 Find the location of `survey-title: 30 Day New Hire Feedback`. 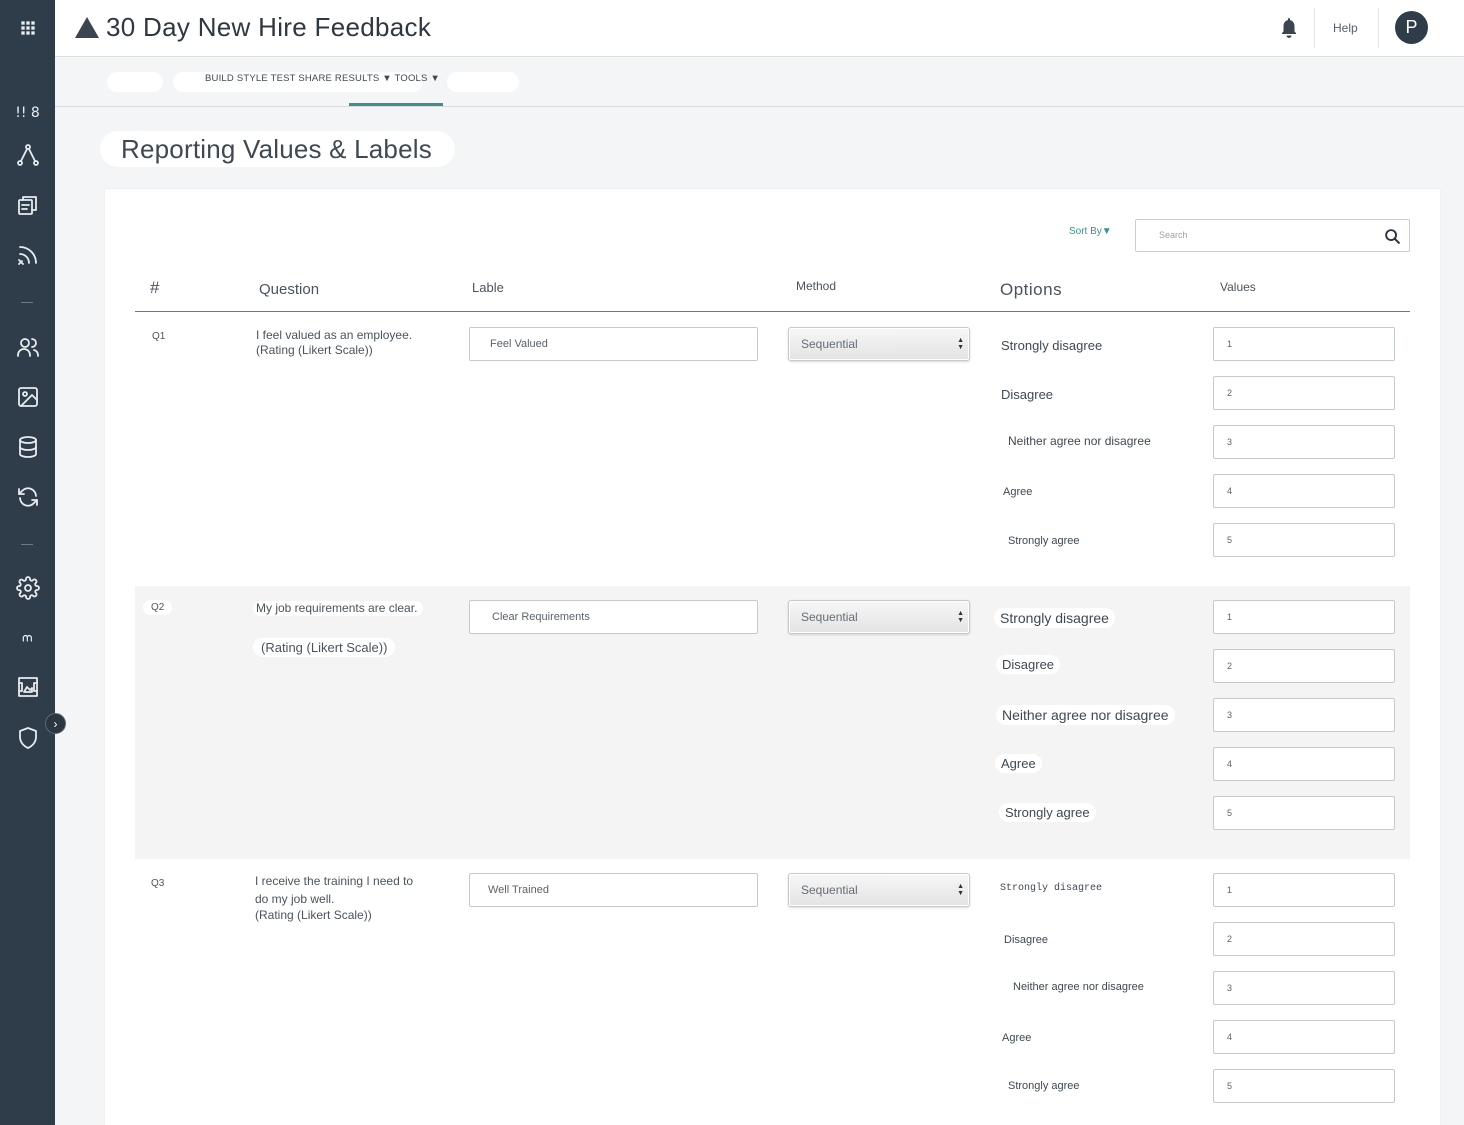

survey-title: 30 Day New Hire Feedback is located at coordinates (269, 27).